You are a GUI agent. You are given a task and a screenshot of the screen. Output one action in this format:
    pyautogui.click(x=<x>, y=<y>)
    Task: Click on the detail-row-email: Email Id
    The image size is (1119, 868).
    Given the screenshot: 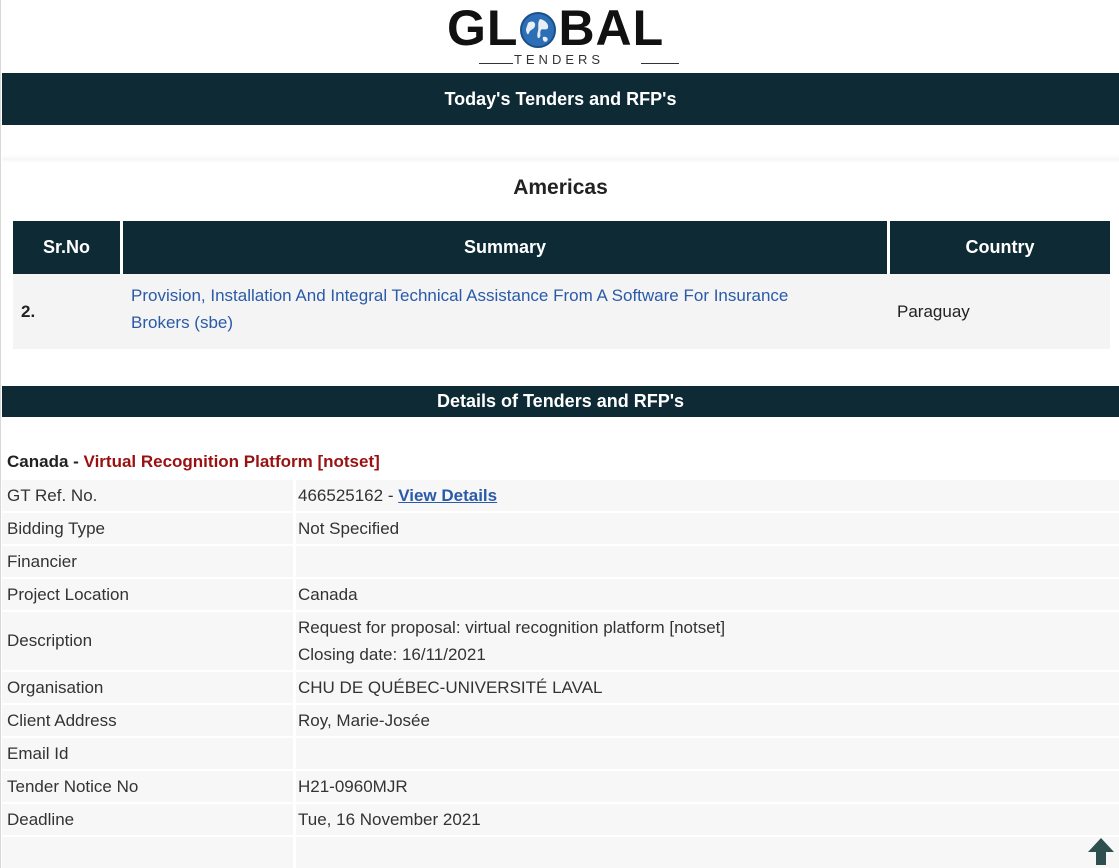 What is the action you would take?
    pyautogui.click(x=560, y=753)
    